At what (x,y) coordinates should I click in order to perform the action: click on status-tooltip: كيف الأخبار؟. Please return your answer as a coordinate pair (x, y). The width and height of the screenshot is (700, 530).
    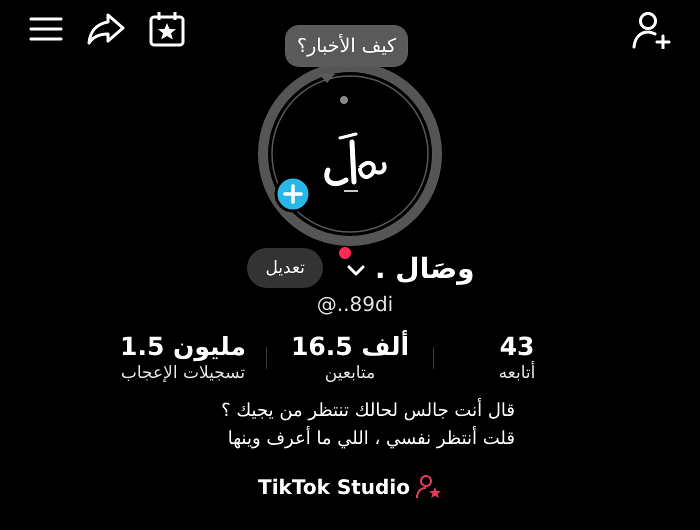
    Looking at the image, I should click on (346, 46).